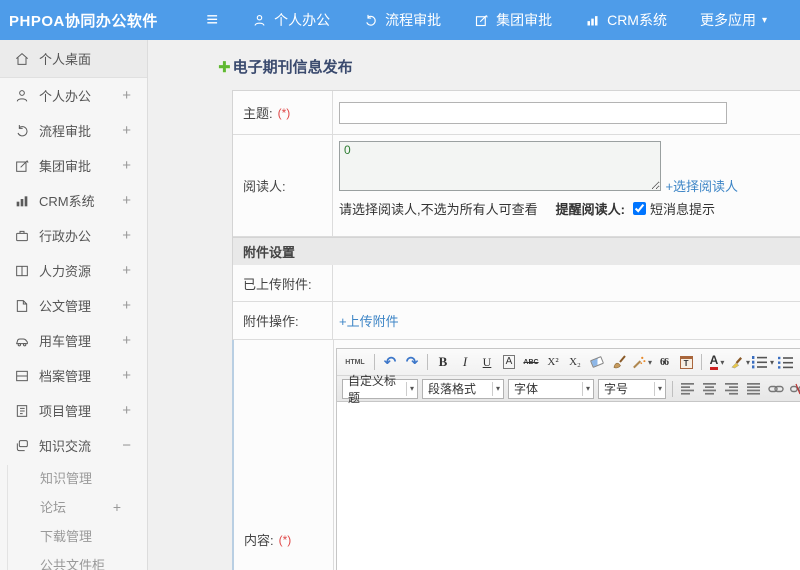 The height and width of the screenshot is (570, 800). Describe the element at coordinates (73, 130) in the screenshot. I see `sidebar-item-workflow-approval: 流程审批 +` at that location.